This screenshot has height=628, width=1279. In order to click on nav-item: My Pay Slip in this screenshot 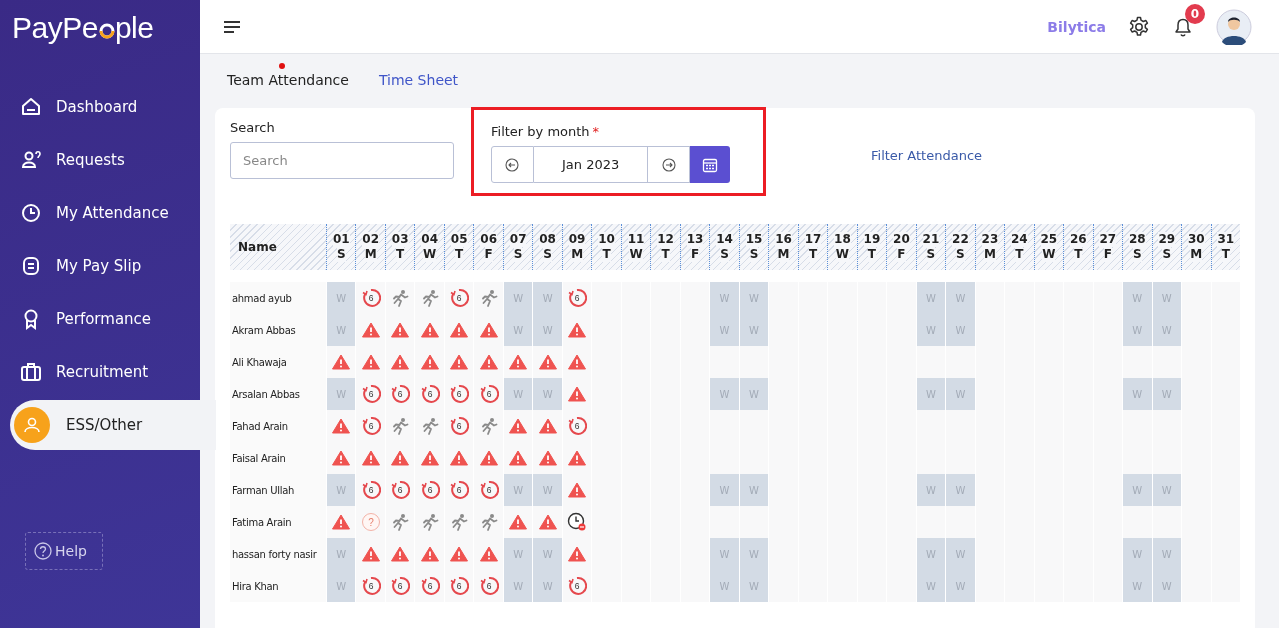, I will do `click(100, 265)`.